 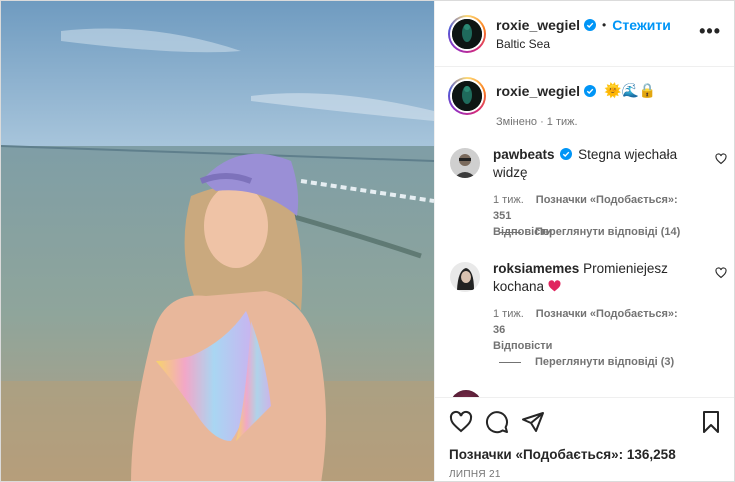 What do you see at coordinates (461, 422) in the screenshot?
I see `heart-icon` at bounding box center [461, 422].